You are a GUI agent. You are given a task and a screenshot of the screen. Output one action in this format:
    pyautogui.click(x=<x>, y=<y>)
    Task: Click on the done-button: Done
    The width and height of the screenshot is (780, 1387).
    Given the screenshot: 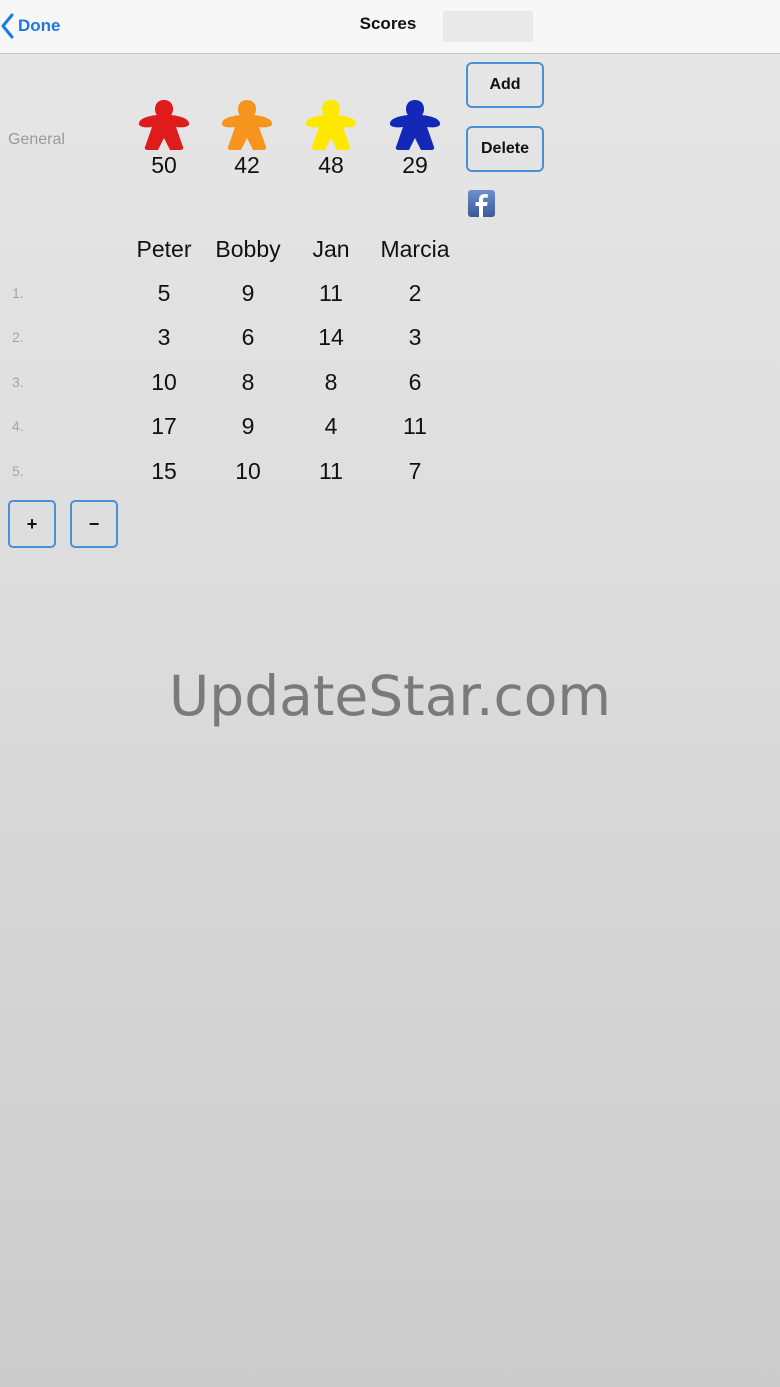 What is the action you would take?
    pyautogui.click(x=30, y=26)
    